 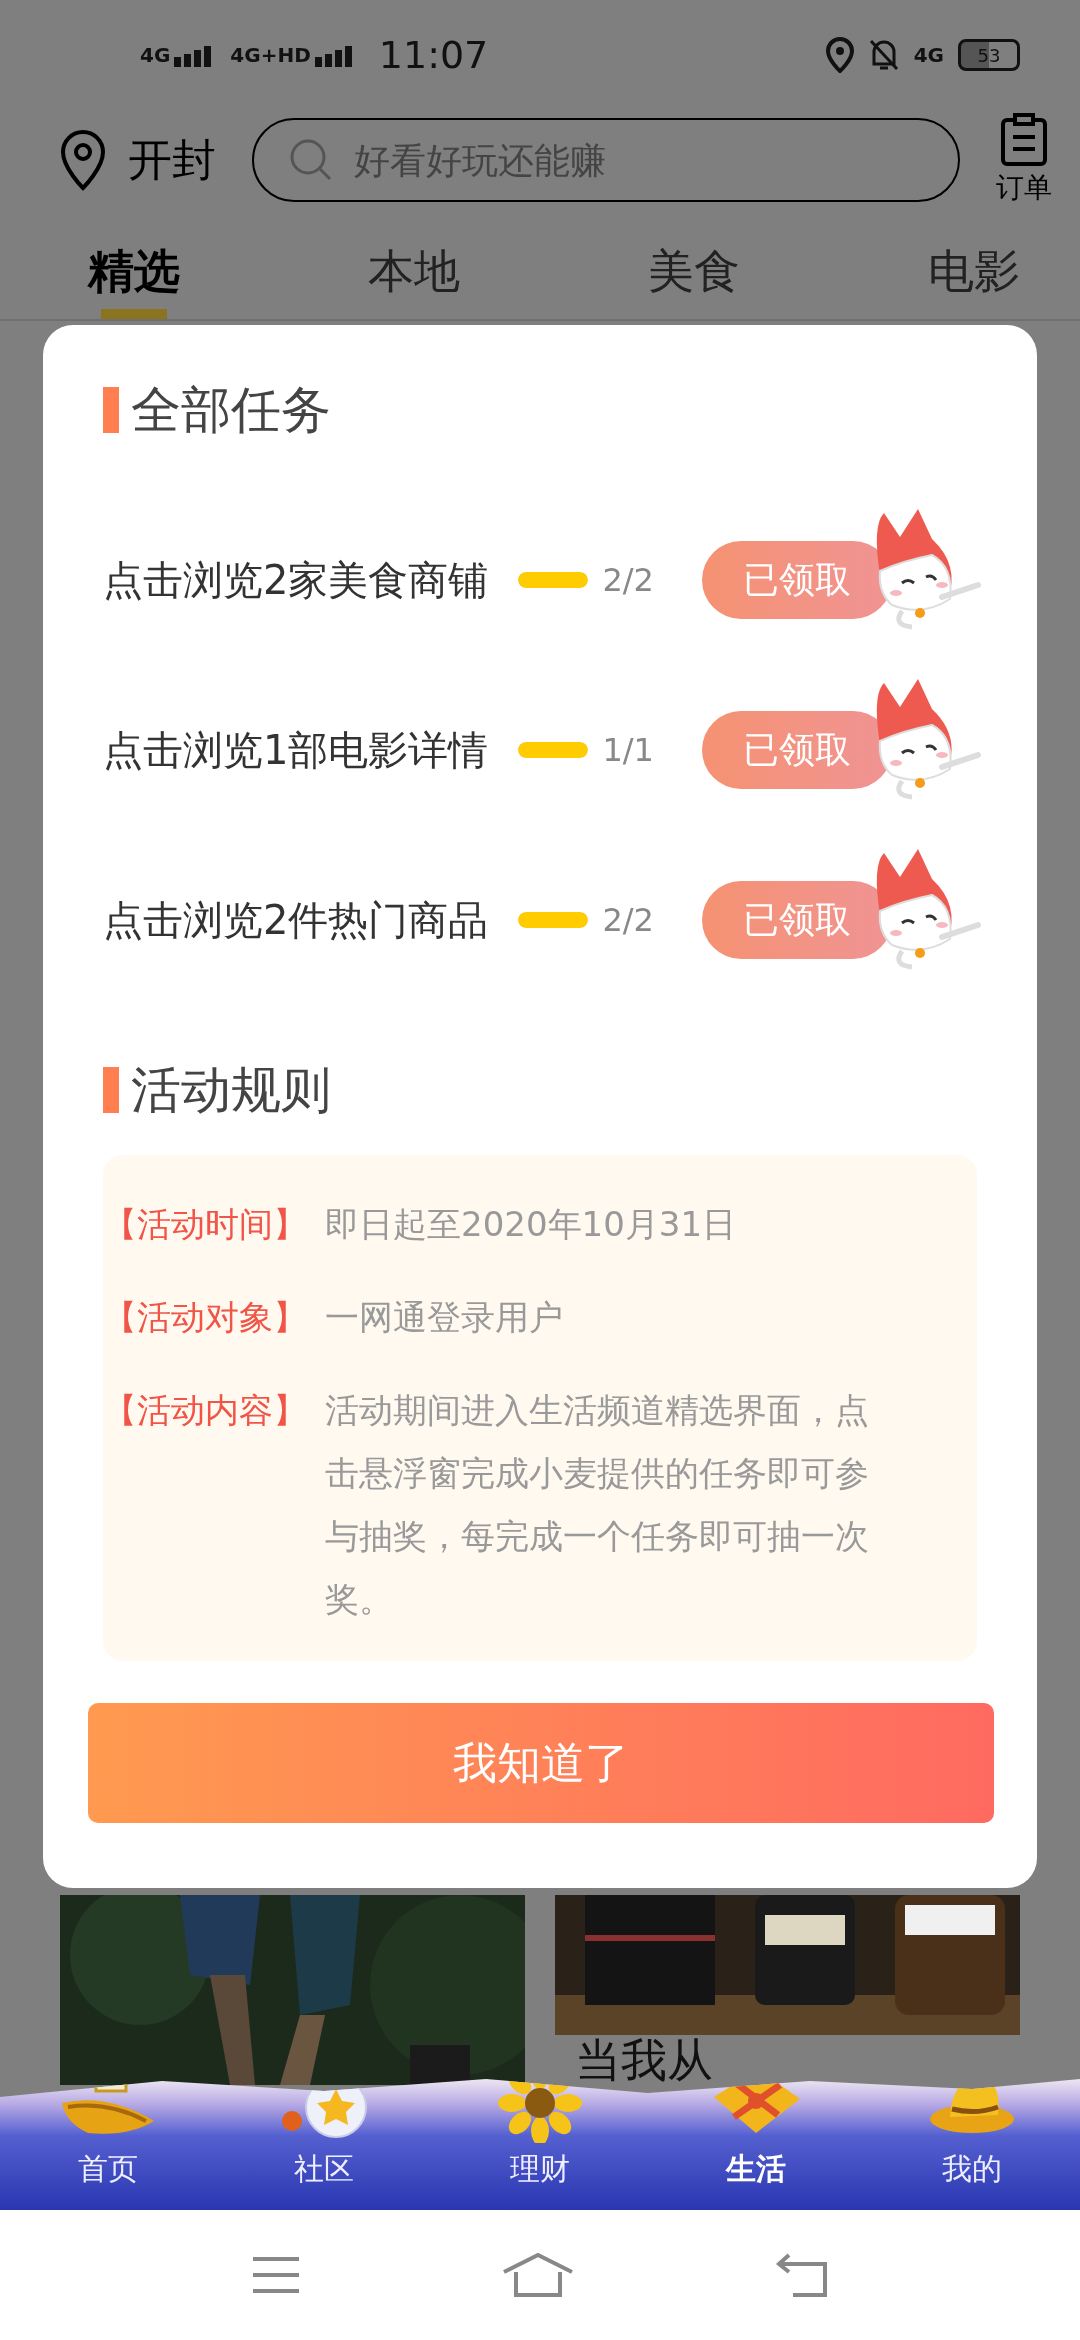 I want to click on rule-term: 【活动时间】, so click(x=205, y=1224).